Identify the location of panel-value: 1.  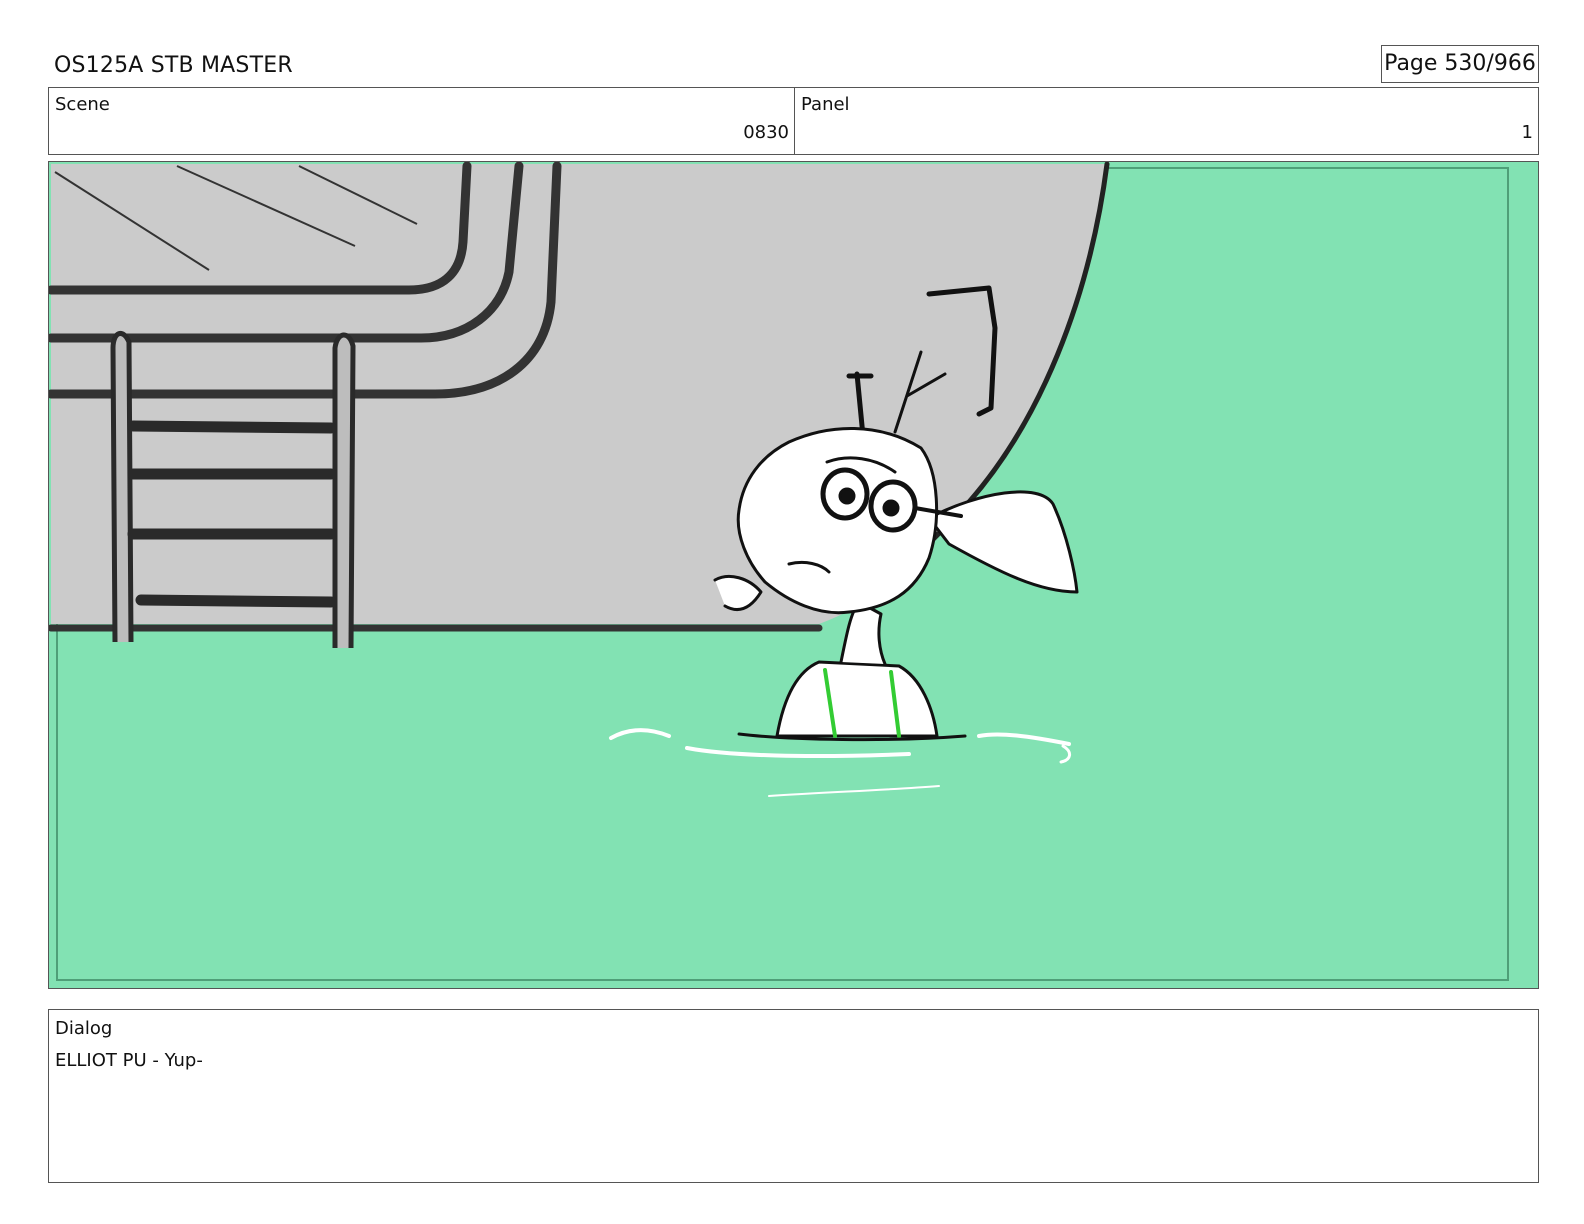
(1527, 132).